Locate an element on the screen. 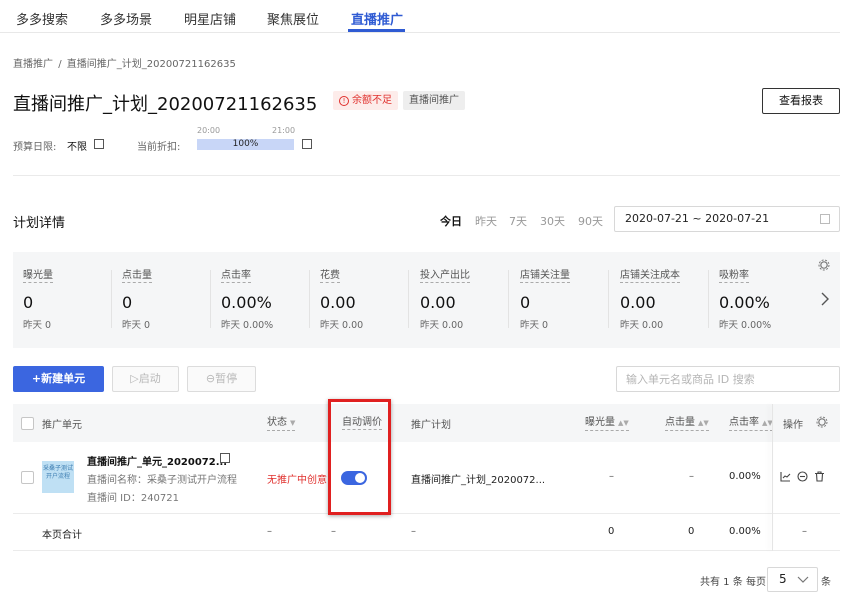 The image size is (862, 599). range-today: 今日 is located at coordinates (451, 221).